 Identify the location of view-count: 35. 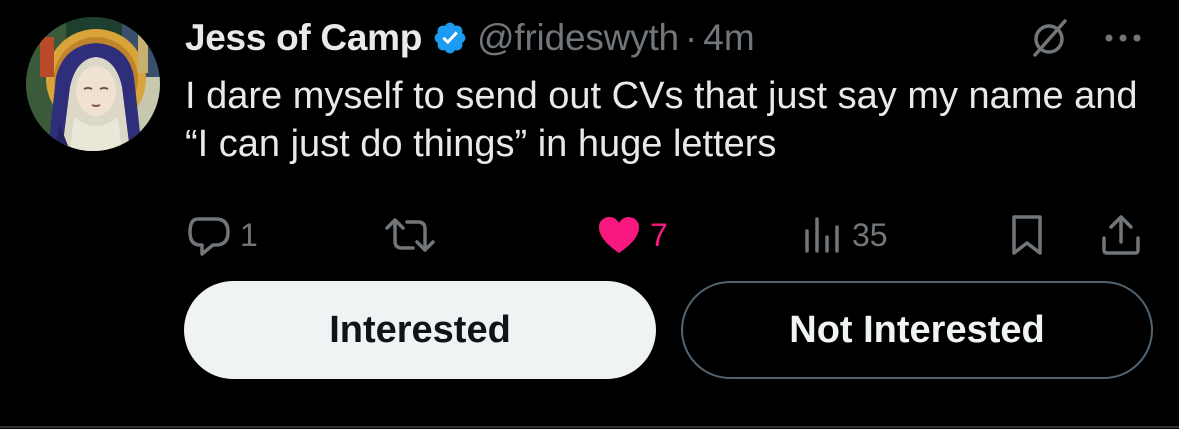
(870, 234).